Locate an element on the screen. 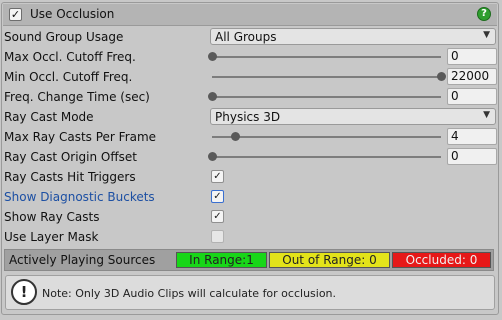 This screenshot has height=320, width=502. max-cutoff-slider-track is located at coordinates (326, 57).